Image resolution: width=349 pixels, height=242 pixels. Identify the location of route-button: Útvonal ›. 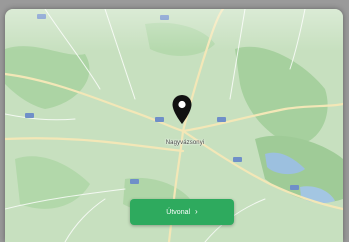
(182, 212).